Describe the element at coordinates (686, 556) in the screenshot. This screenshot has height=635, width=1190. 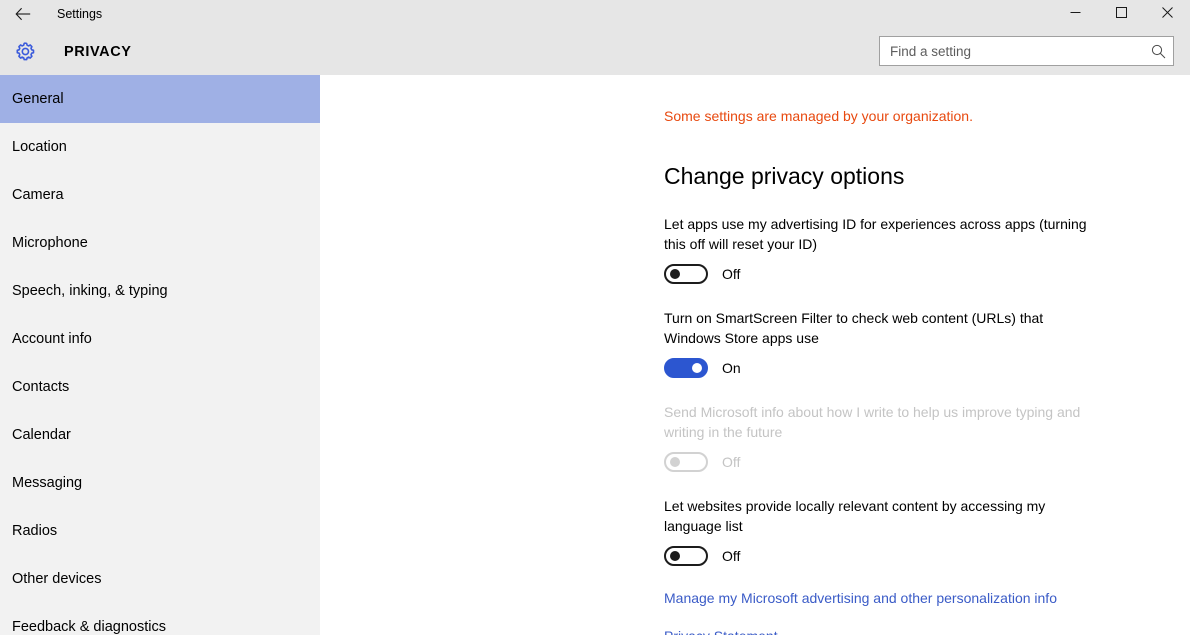
I see `language-list-toggle` at that location.